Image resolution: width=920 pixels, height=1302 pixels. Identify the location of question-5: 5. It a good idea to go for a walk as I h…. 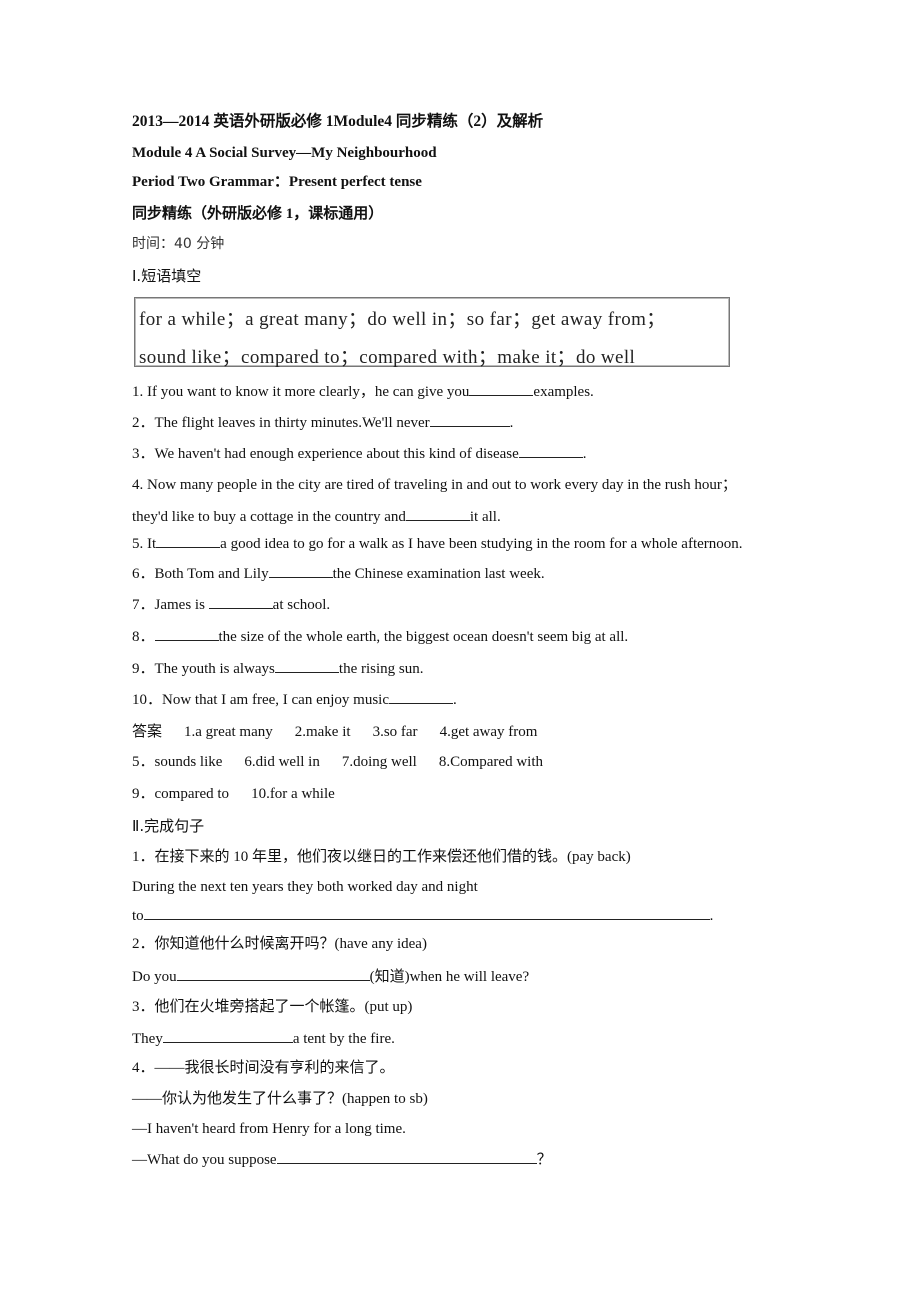
(437, 543).